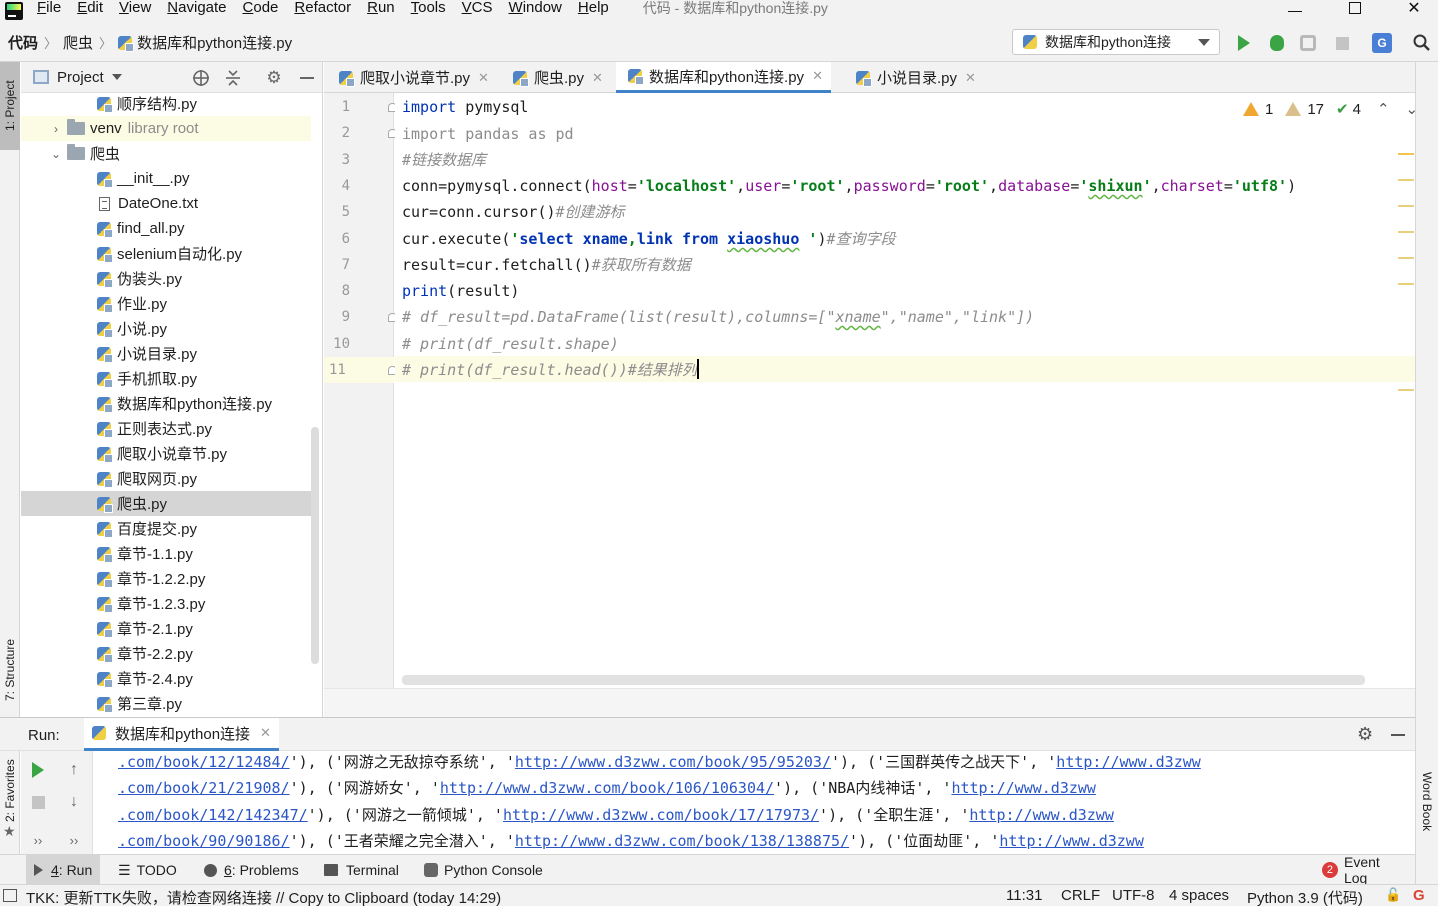  I want to click on indent-setting: 4 spaces, so click(1199, 895).